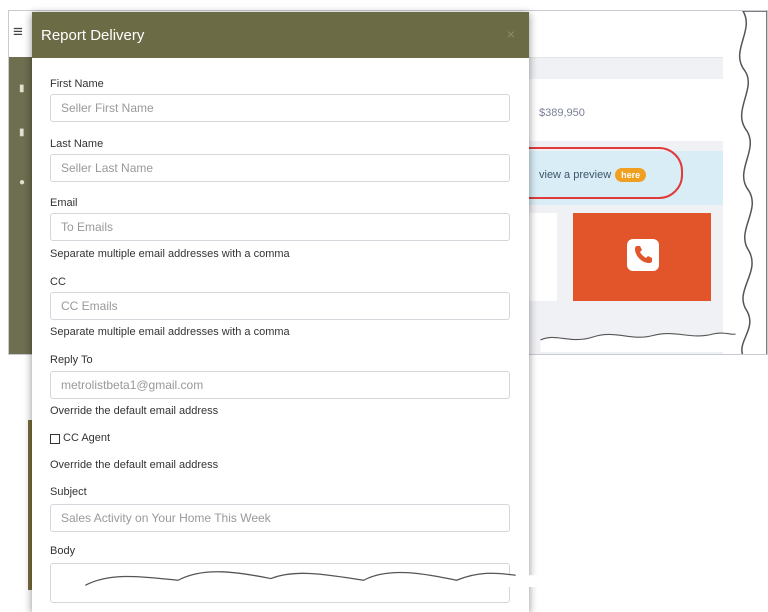  I want to click on torn-edge-bottom, so click(638, 342).